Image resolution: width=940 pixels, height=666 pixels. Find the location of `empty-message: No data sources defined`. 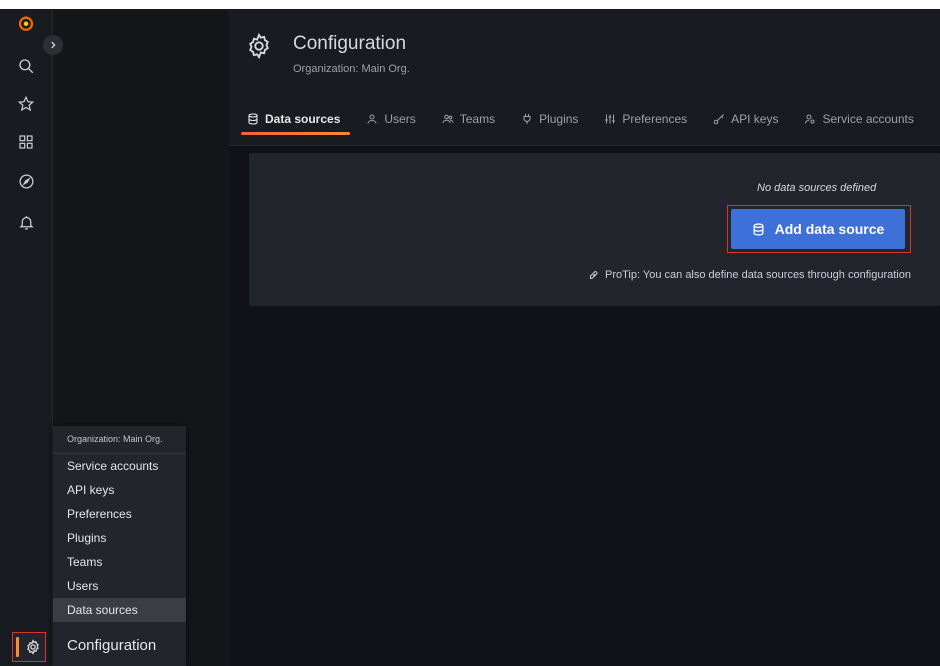

empty-message: No data sources defined is located at coordinates (817, 188).